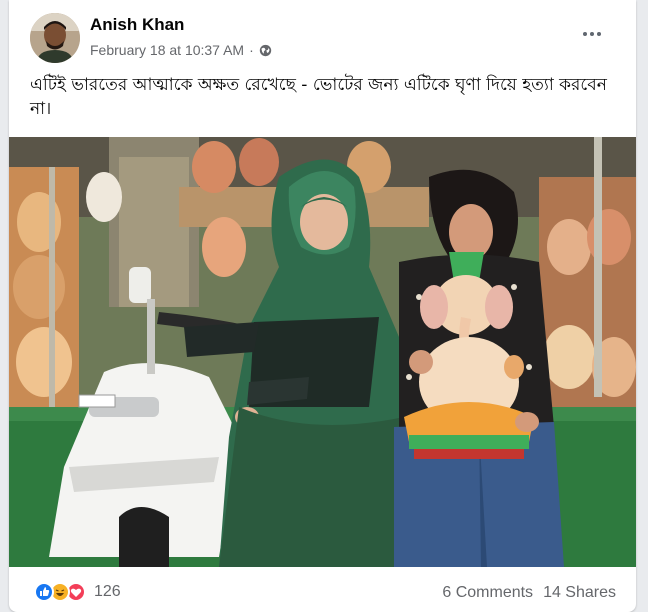  Describe the element at coordinates (265, 50) in the screenshot. I see `globe-icon` at that location.